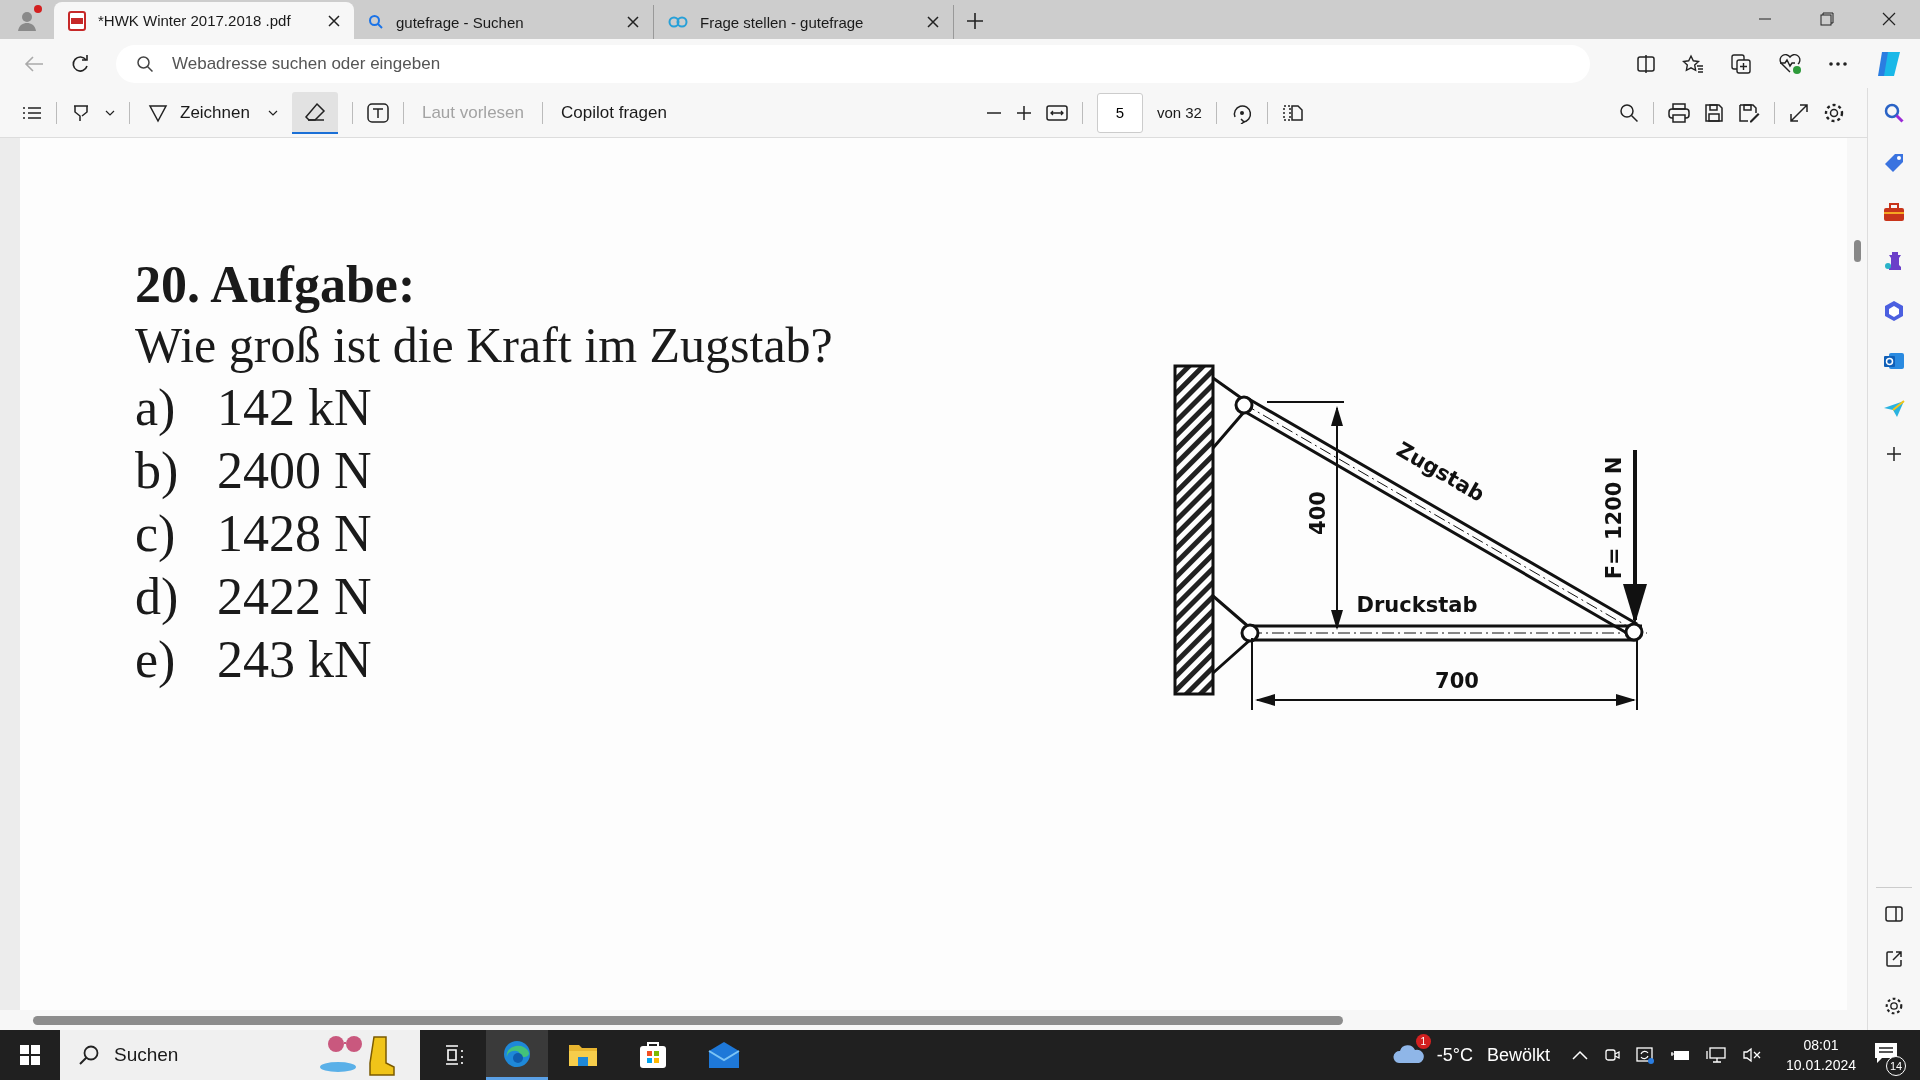 The height and width of the screenshot is (1080, 1920). I want to click on horizontal-scrollbar, so click(933, 1020).